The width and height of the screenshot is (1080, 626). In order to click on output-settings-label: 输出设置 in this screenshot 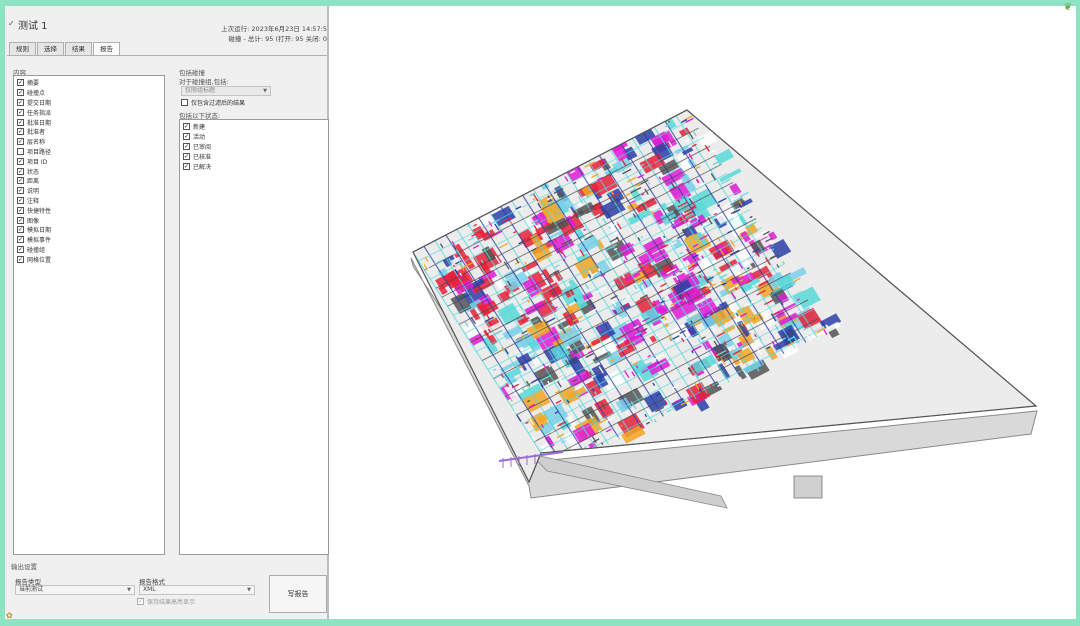, I will do `click(24, 567)`.